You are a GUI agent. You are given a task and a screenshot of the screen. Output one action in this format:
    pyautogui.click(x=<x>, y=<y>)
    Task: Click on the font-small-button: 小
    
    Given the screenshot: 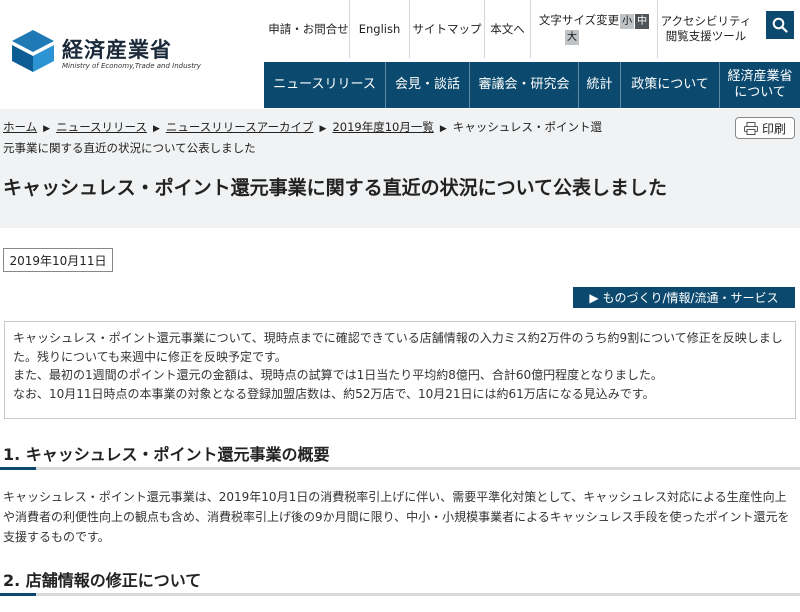 What is the action you would take?
    pyautogui.click(x=627, y=21)
    